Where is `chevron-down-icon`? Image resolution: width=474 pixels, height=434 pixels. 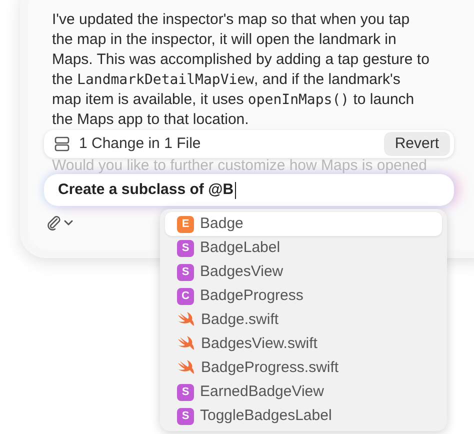
chevron-down-icon is located at coordinates (68, 223).